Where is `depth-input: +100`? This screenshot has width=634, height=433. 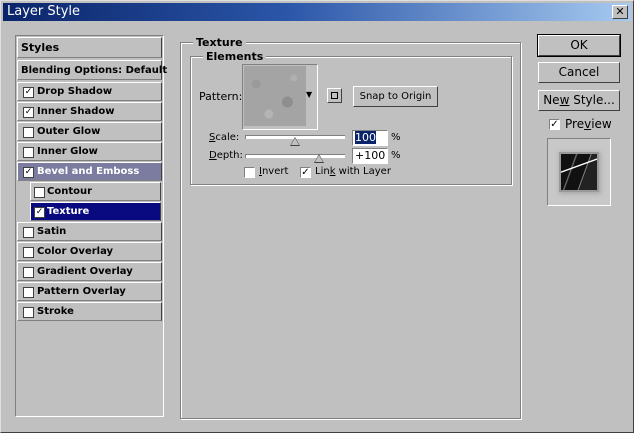
depth-input: +100 is located at coordinates (370, 156).